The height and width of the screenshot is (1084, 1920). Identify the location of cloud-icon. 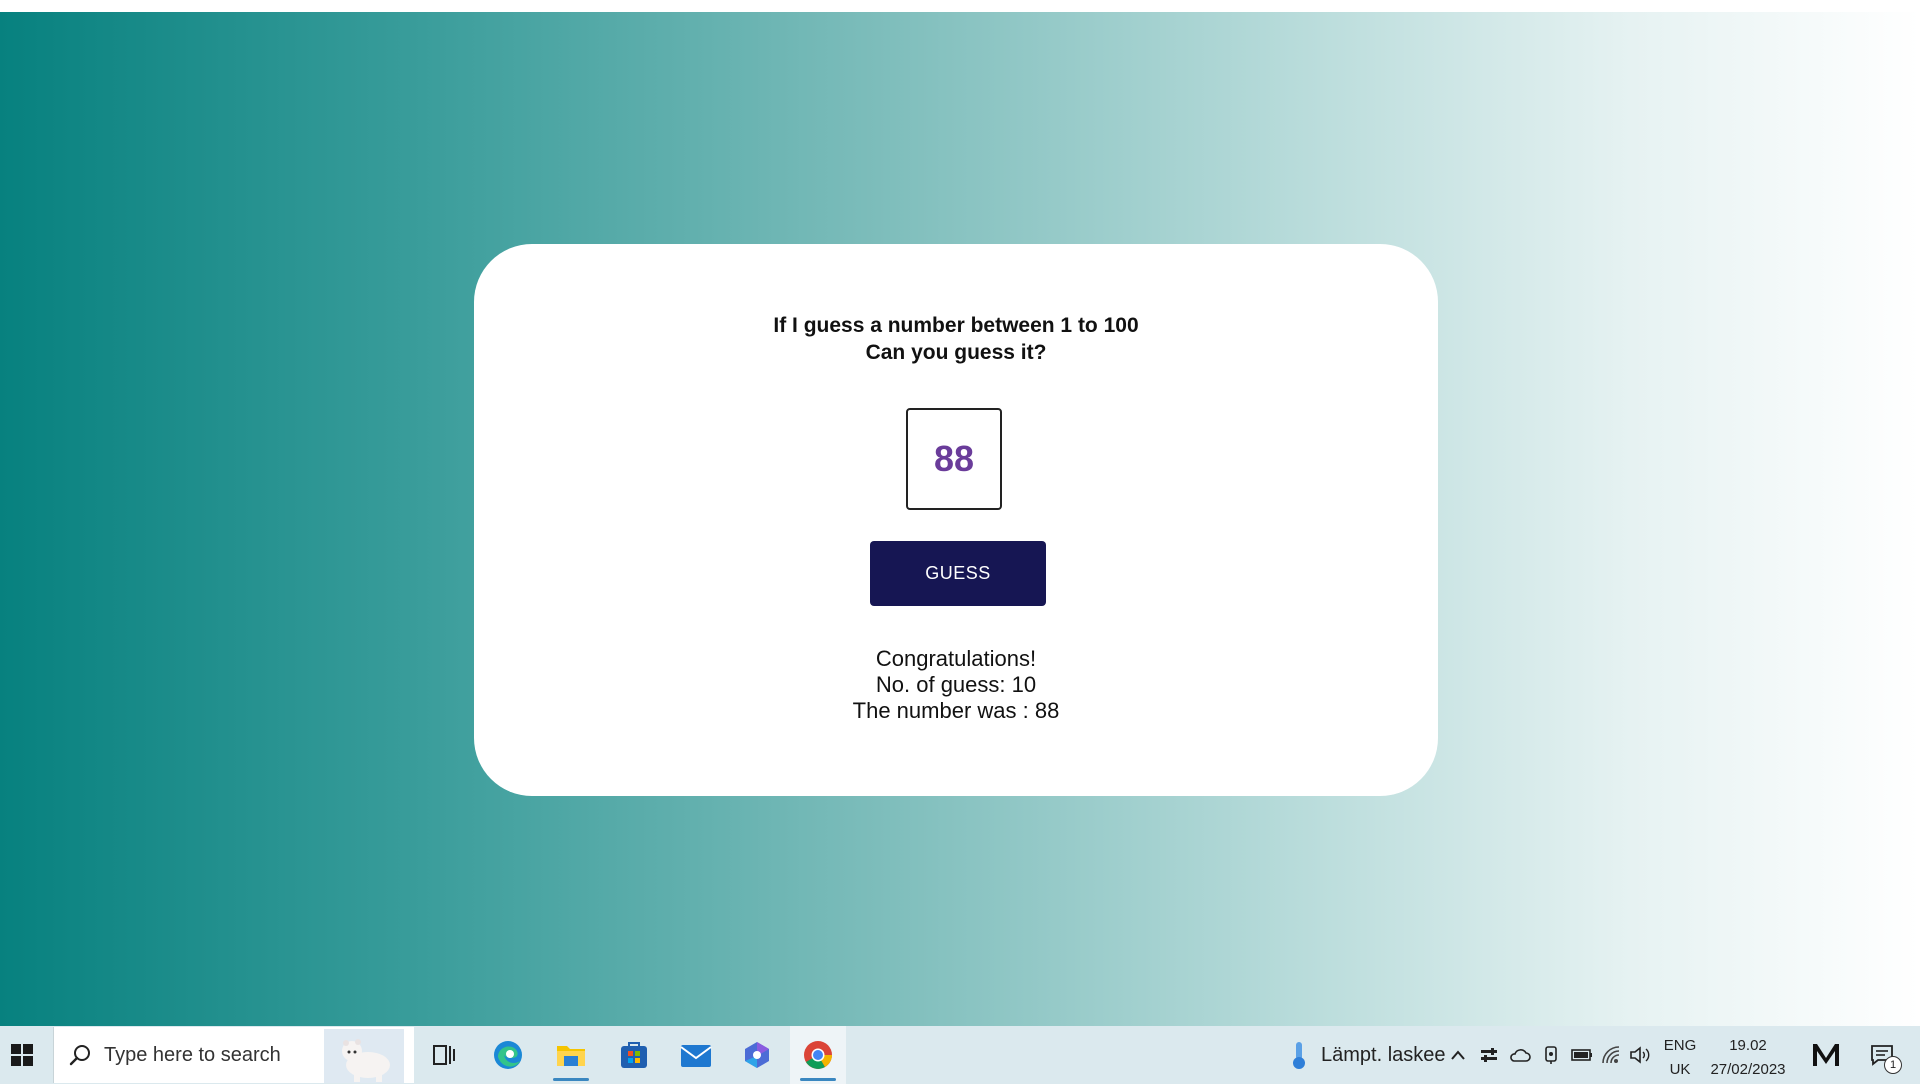
(1520, 1055).